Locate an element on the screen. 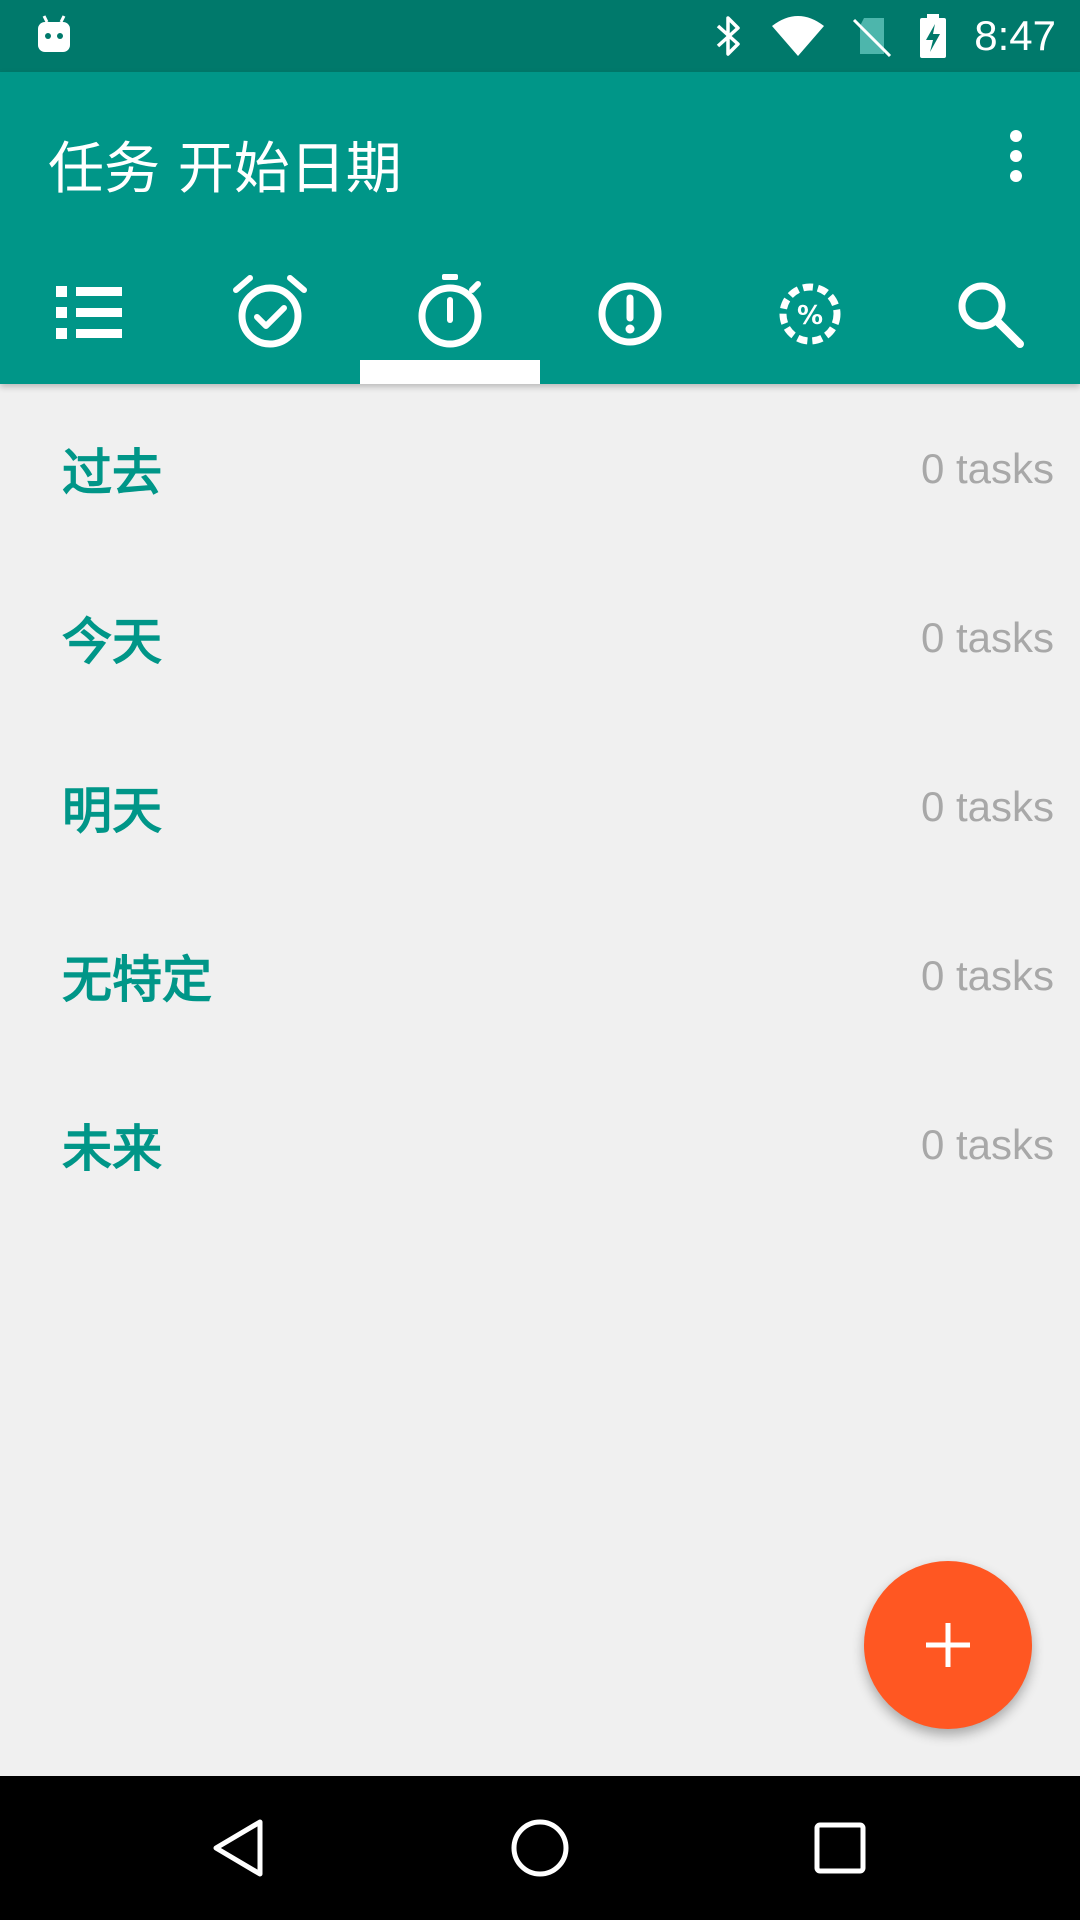 The image size is (1080, 1920). wifi-icon is located at coordinates (798, 36).